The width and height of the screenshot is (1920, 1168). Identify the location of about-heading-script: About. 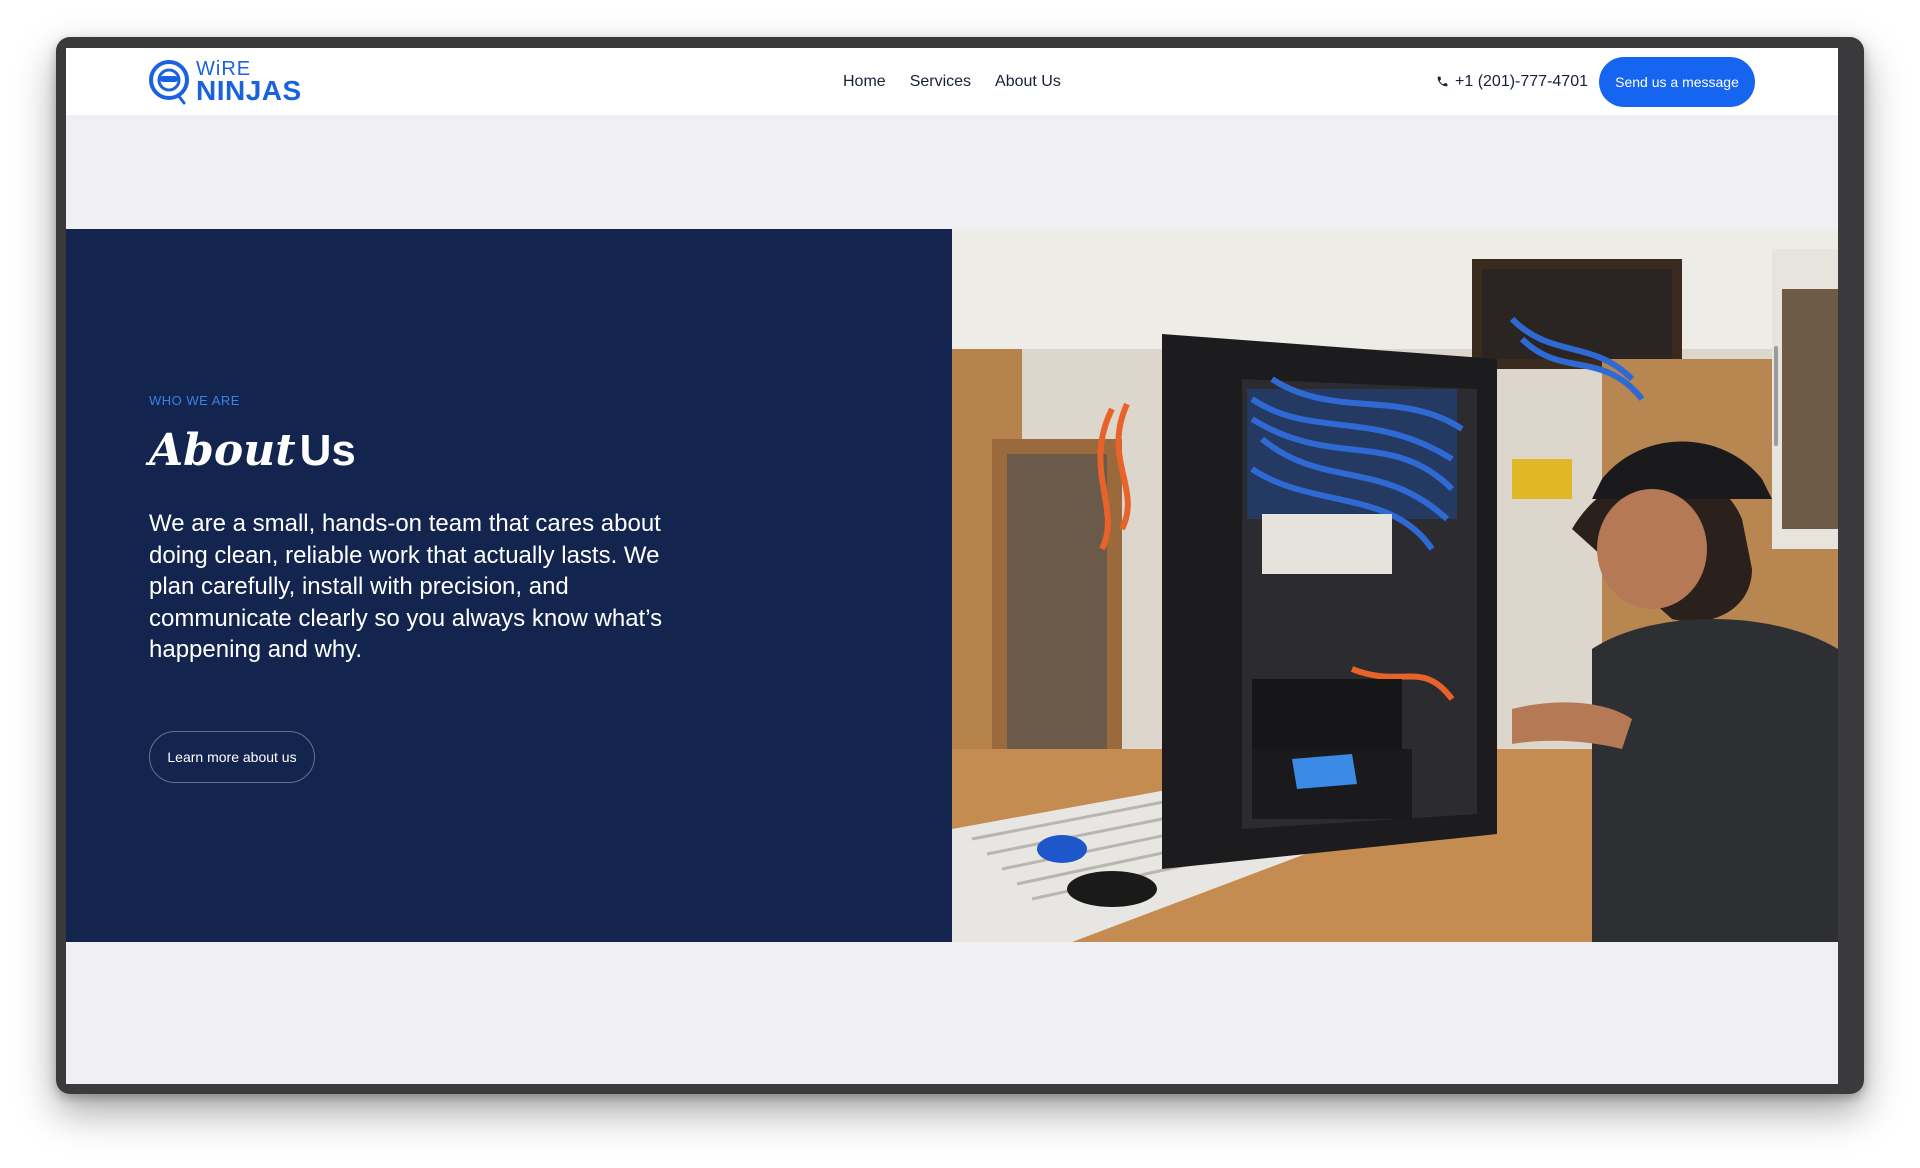
(222, 450).